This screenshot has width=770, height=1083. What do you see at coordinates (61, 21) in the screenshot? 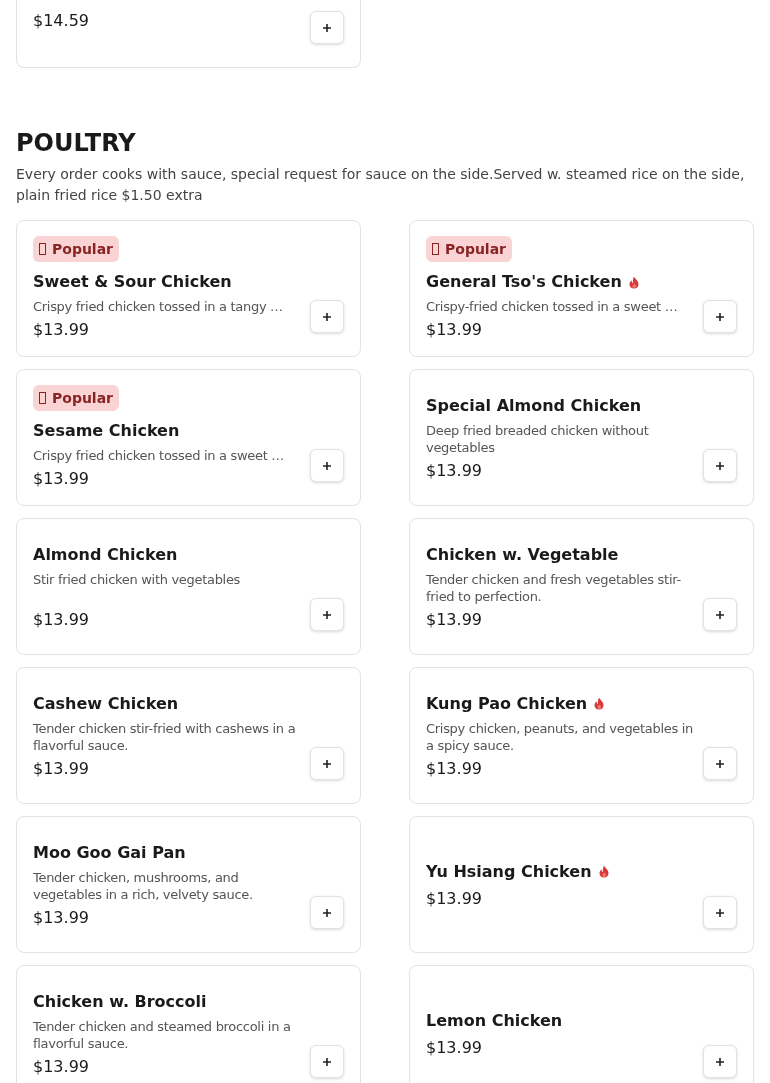
I see `item-price: $14.59` at bounding box center [61, 21].